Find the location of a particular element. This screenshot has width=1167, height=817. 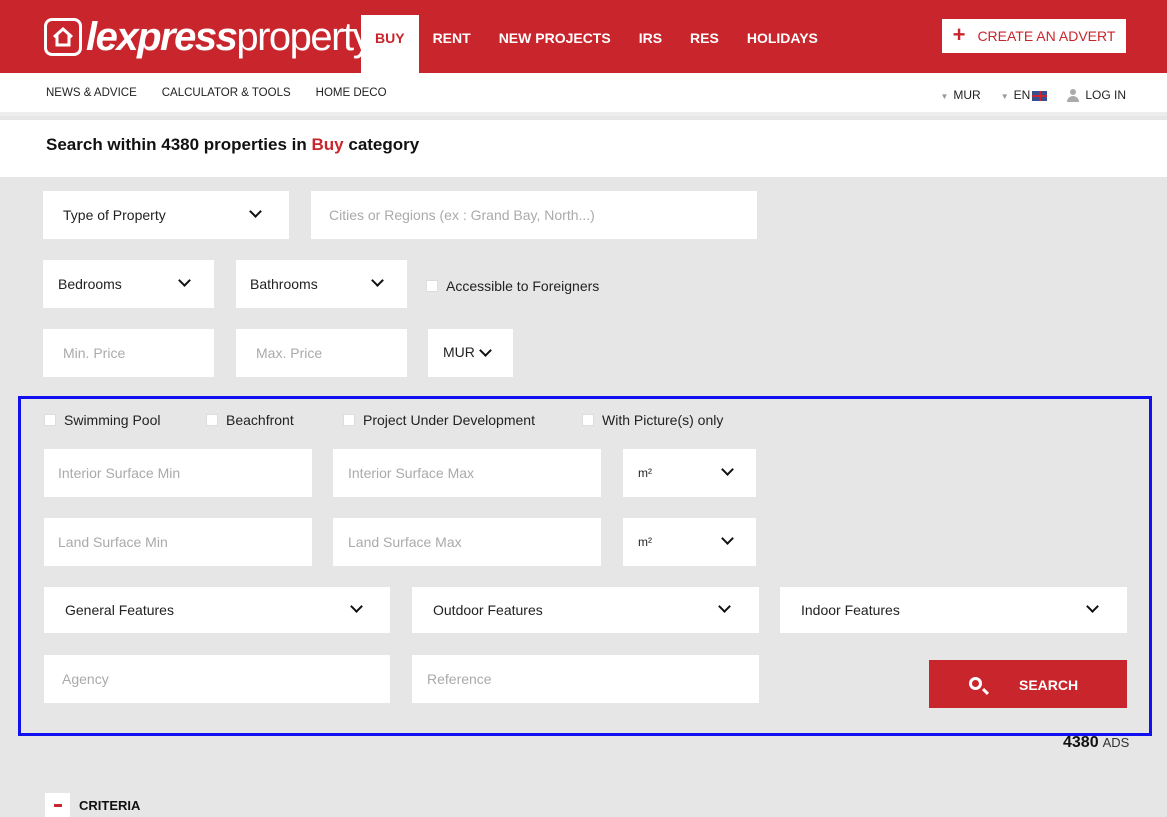

nav-new-projects: NEW PROJECTS is located at coordinates (555, 44).